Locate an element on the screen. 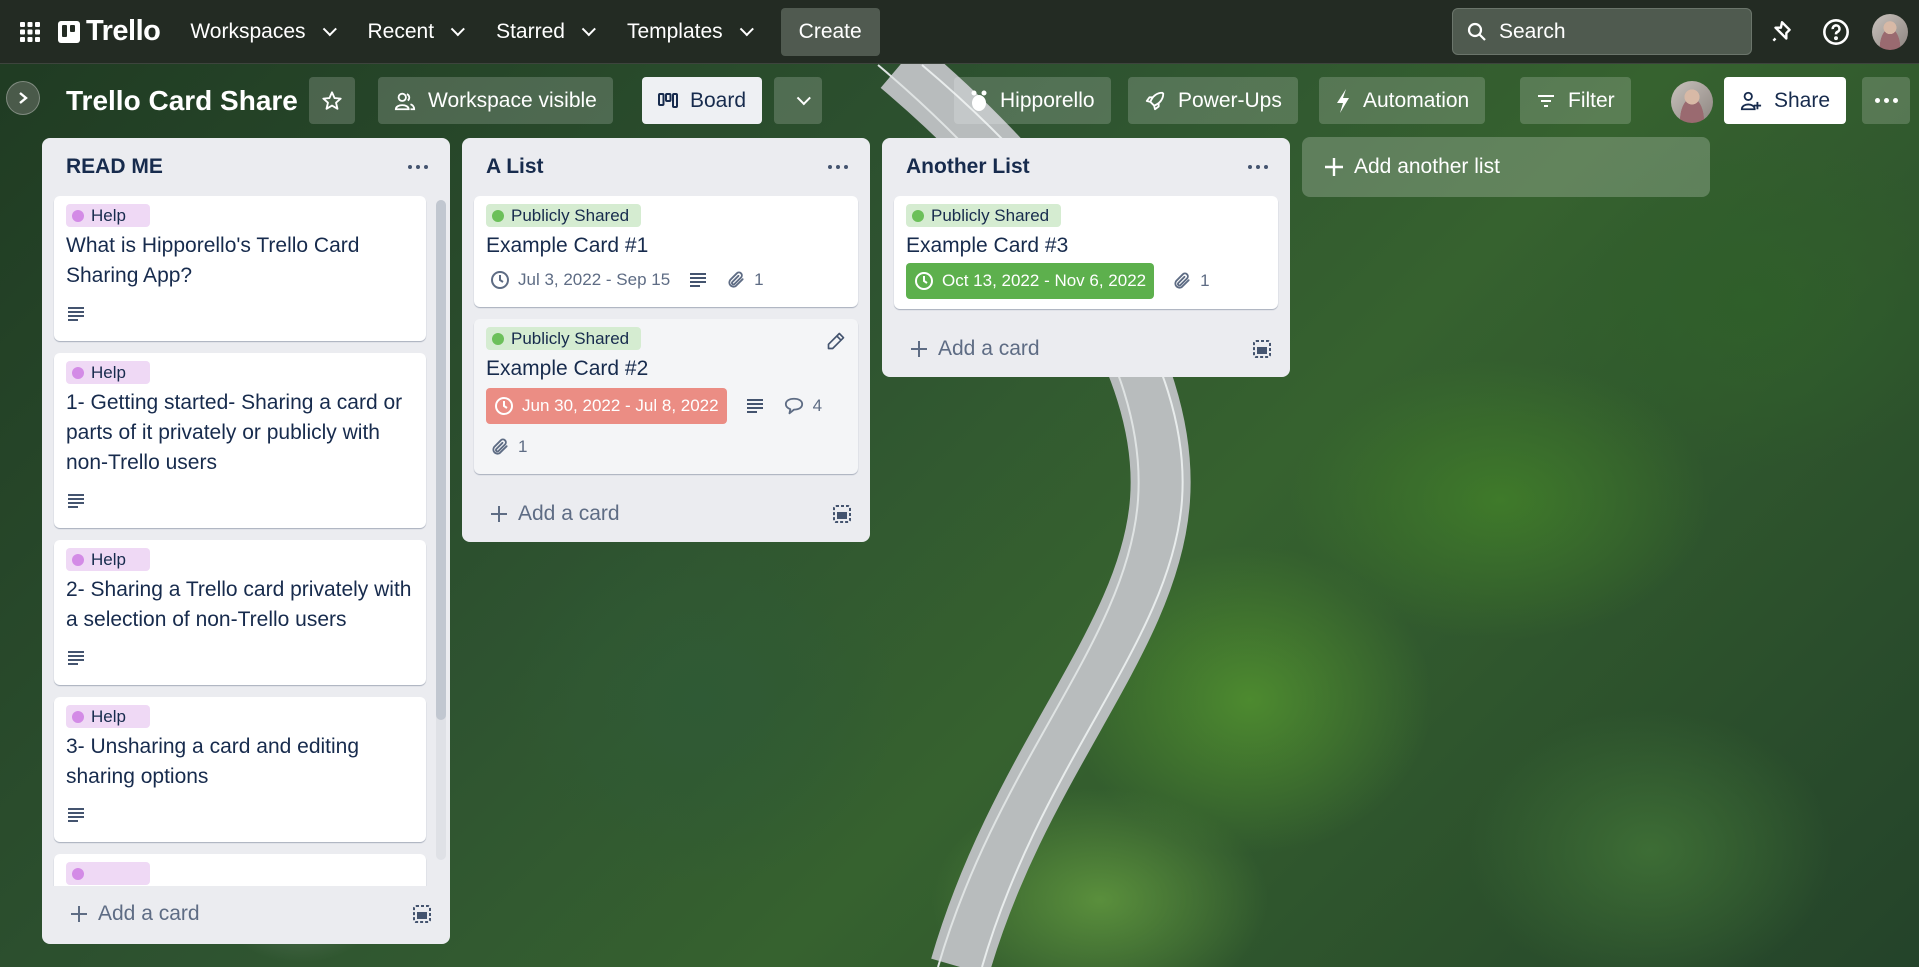  search-box is located at coordinates (1602, 31).